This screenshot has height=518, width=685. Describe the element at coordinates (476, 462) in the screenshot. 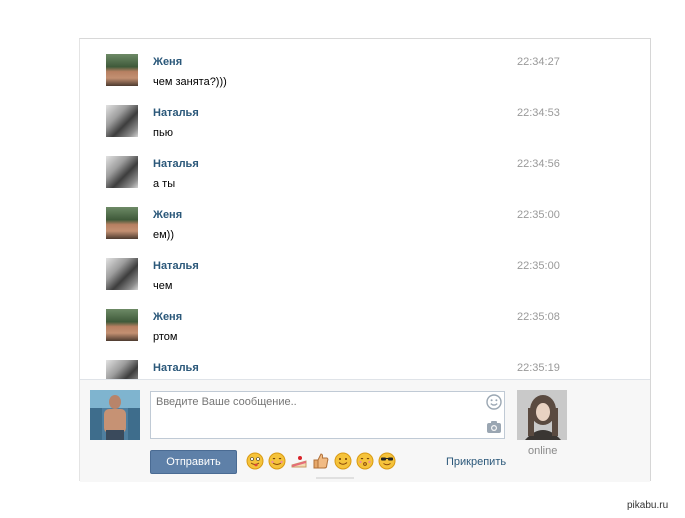

I see `attach-link: Прикрепить` at that location.